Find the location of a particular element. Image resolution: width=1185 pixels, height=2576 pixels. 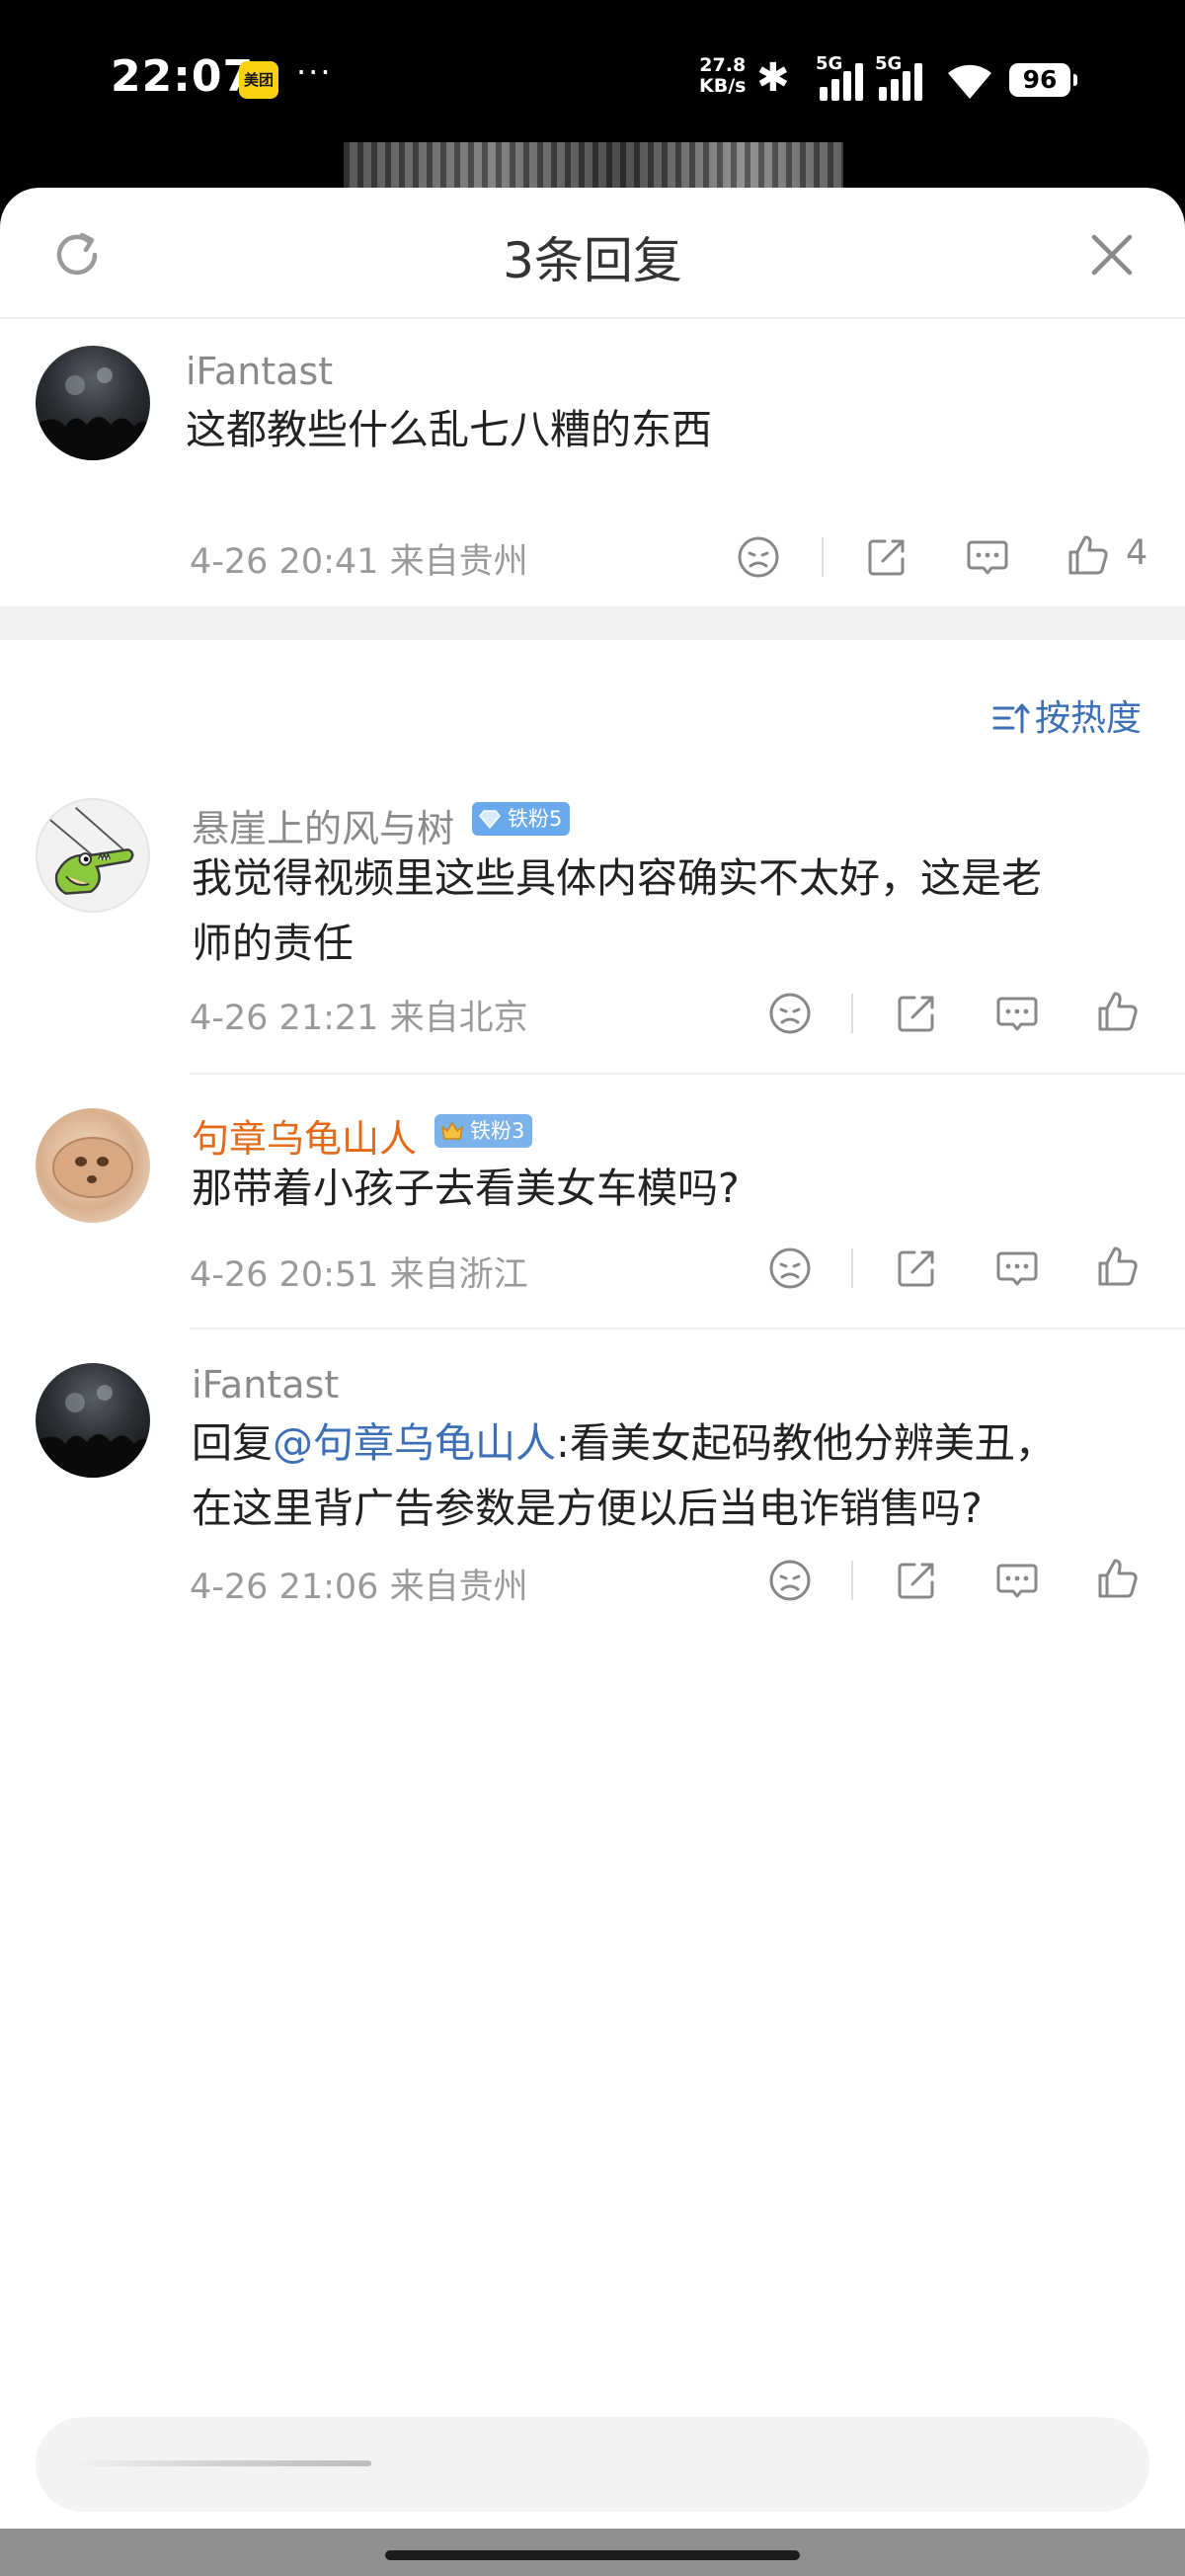

more-notifications-icon: ··· is located at coordinates (315, 72).